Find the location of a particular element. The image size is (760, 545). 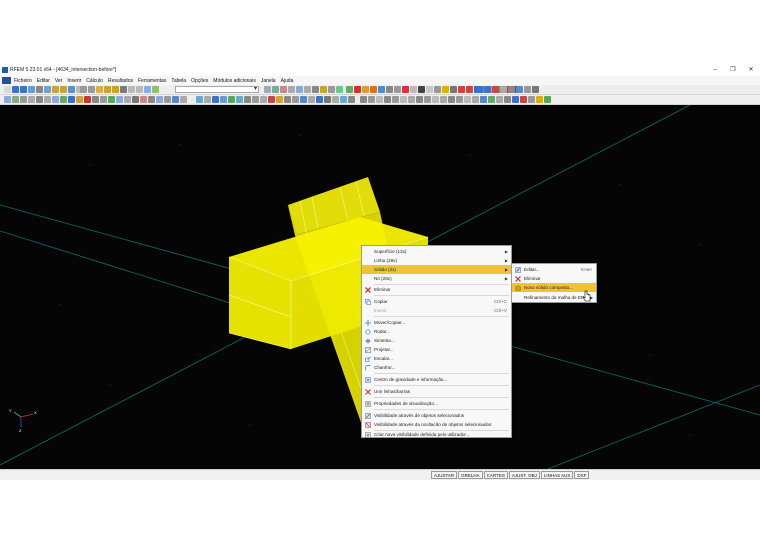

project-icon is located at coordinates (368, 350).